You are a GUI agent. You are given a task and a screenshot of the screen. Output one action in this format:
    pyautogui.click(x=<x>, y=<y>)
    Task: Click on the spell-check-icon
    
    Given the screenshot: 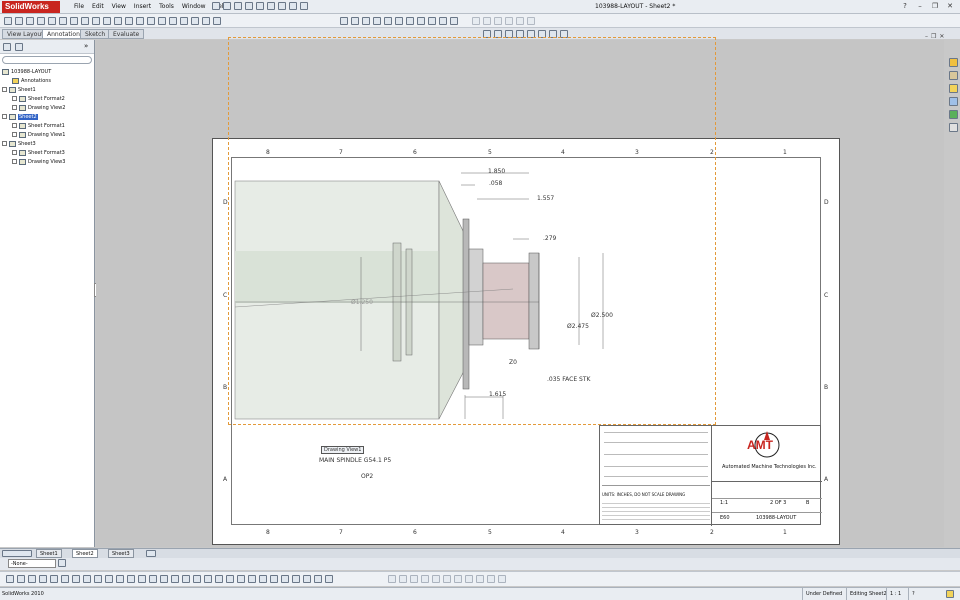 What is the action you would take?
    pyautogui.click(x=30, y=21)
    